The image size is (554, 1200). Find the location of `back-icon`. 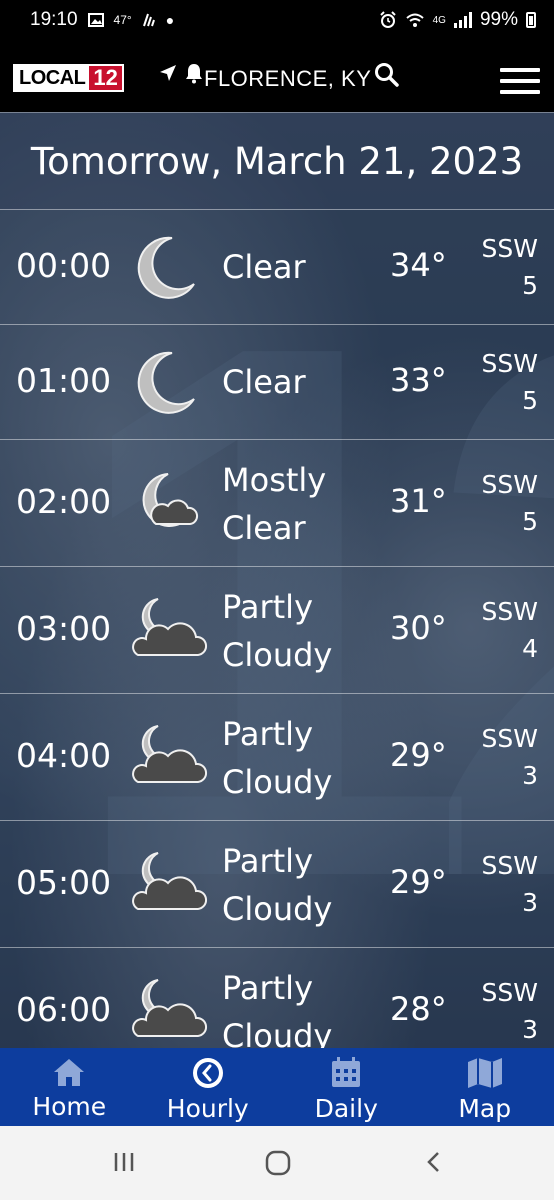

back-icon is located at coordinates (434, 1162).